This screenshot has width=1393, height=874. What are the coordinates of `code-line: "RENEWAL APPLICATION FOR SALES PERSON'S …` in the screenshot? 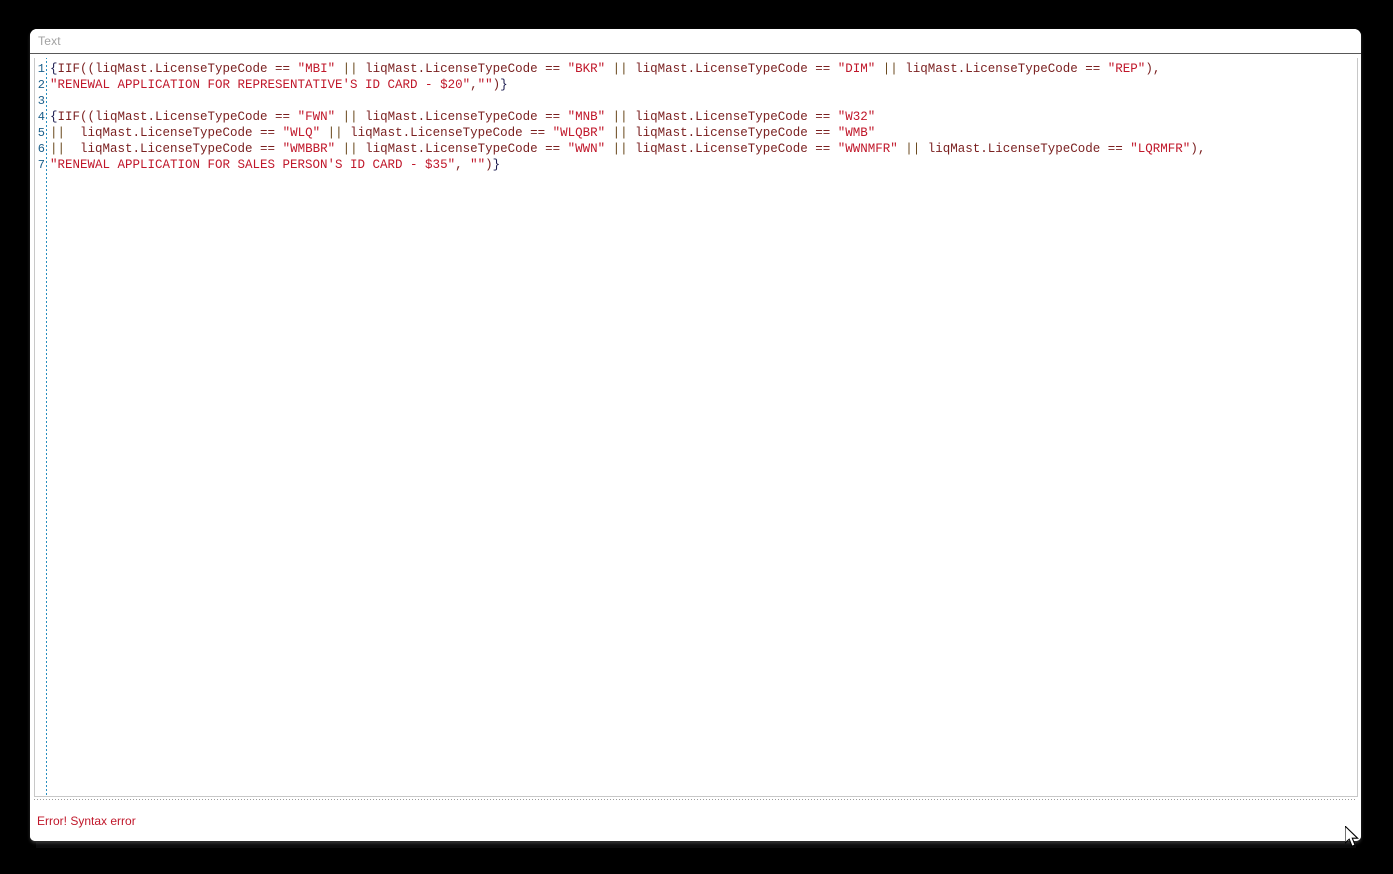 It's located at (703, 165).